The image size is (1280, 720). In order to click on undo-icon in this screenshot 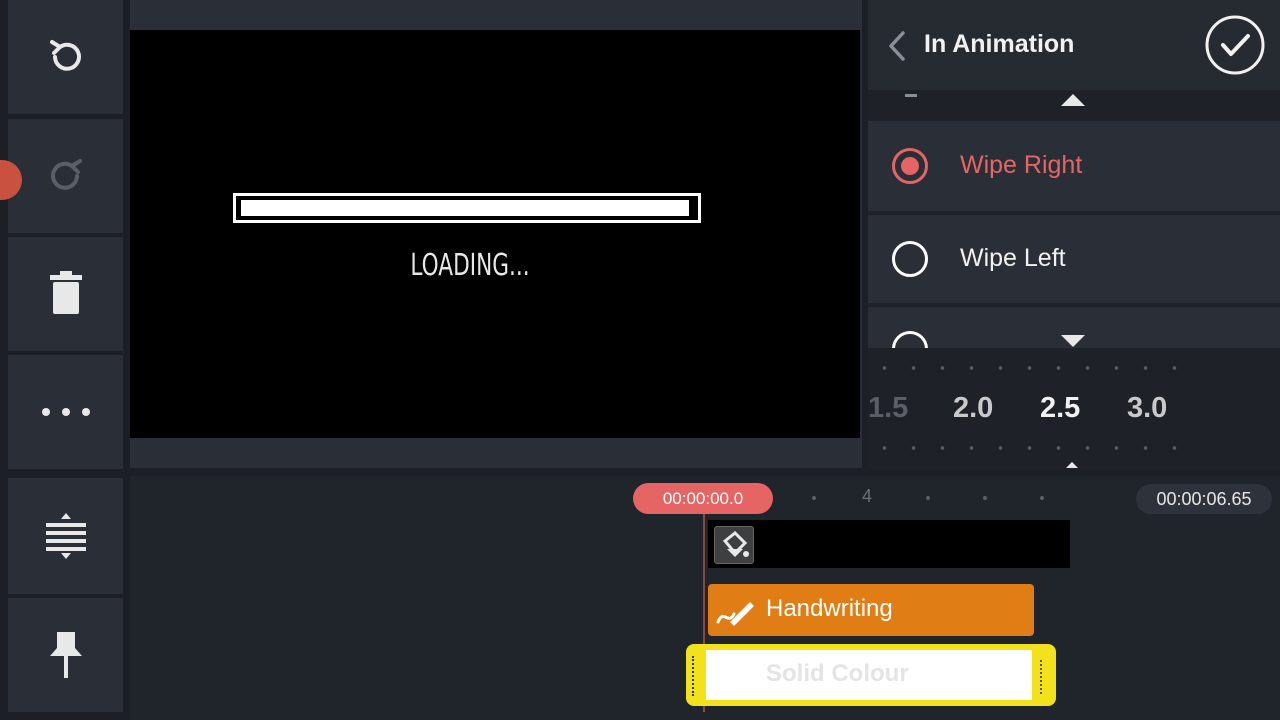, I will do `click(65, 55)`.